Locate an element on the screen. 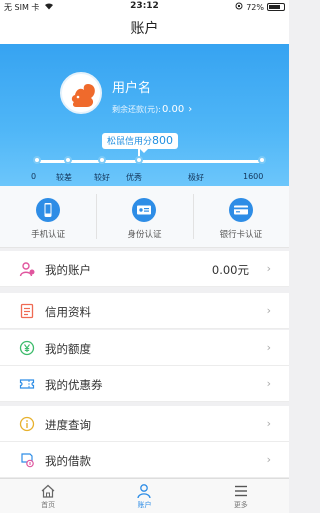 The width and height of the screenshot is (320, 513). scale-label: 1600 is located at coordinates (253, 176).